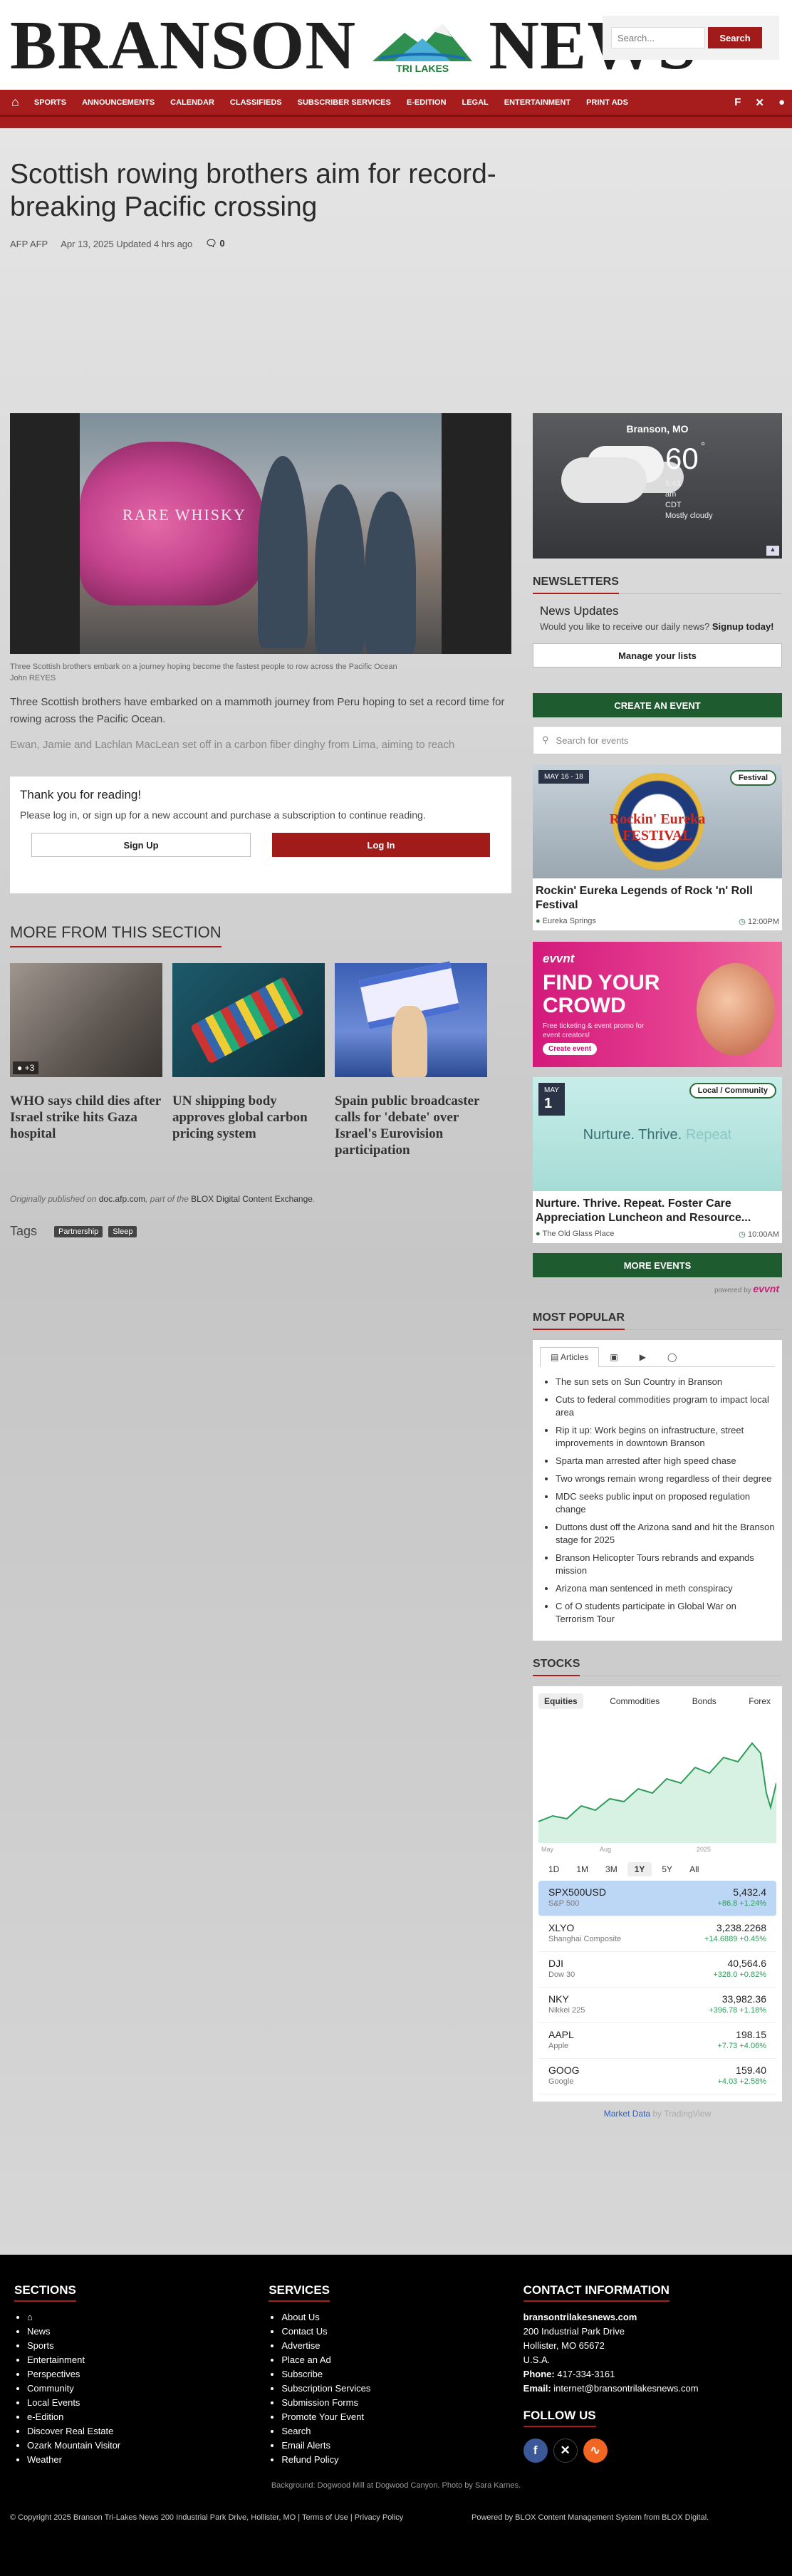 The image size is (792, 2576). I want to click on footer-link: Refund Policy, so click(402, 2460).